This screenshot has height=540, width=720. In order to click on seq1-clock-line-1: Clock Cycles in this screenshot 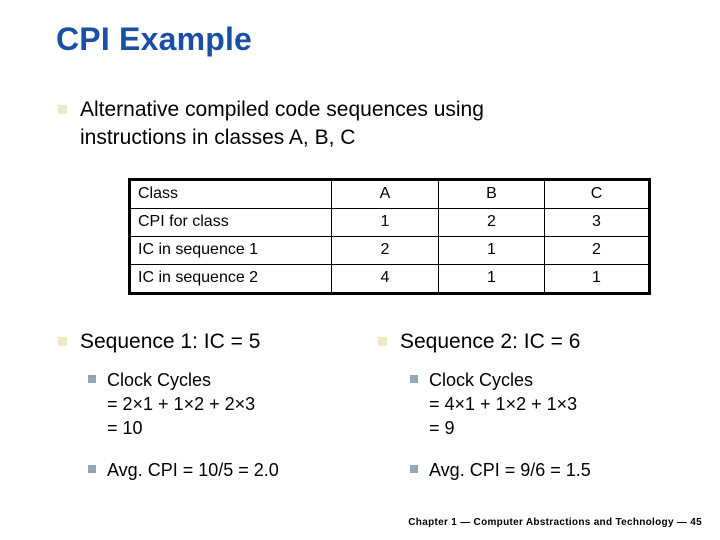, I will do `click(159, 380)`.